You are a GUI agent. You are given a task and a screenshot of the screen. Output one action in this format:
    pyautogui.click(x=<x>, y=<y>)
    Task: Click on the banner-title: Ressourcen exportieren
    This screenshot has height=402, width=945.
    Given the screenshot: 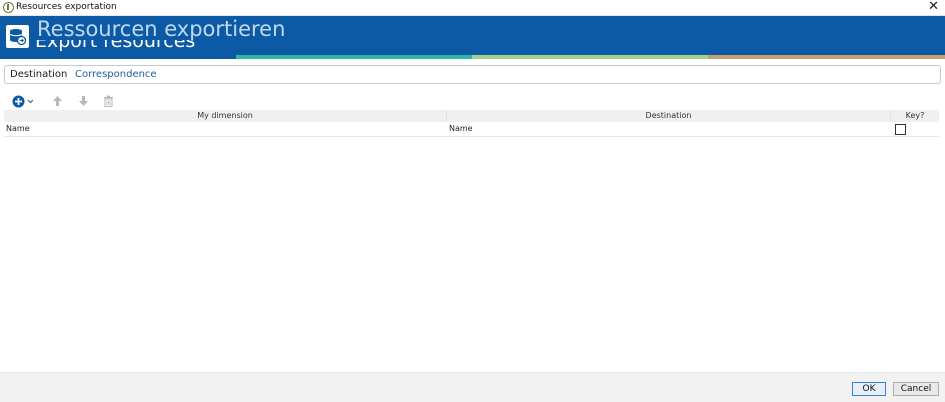 What is the action you would take?
    pyautogui.click(x=161, y=29)
    